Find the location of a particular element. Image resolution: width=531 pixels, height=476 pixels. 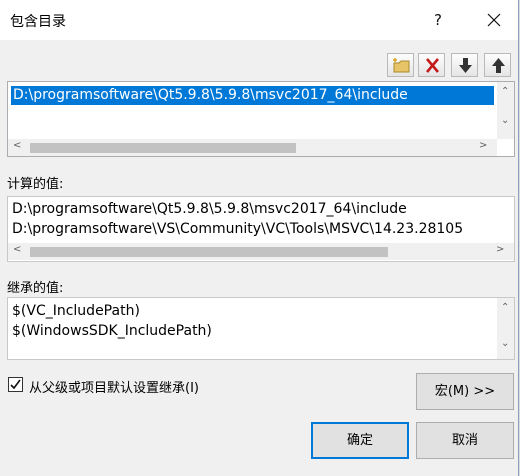

cancel-button: 取消 is located at coordinates (465, 440).